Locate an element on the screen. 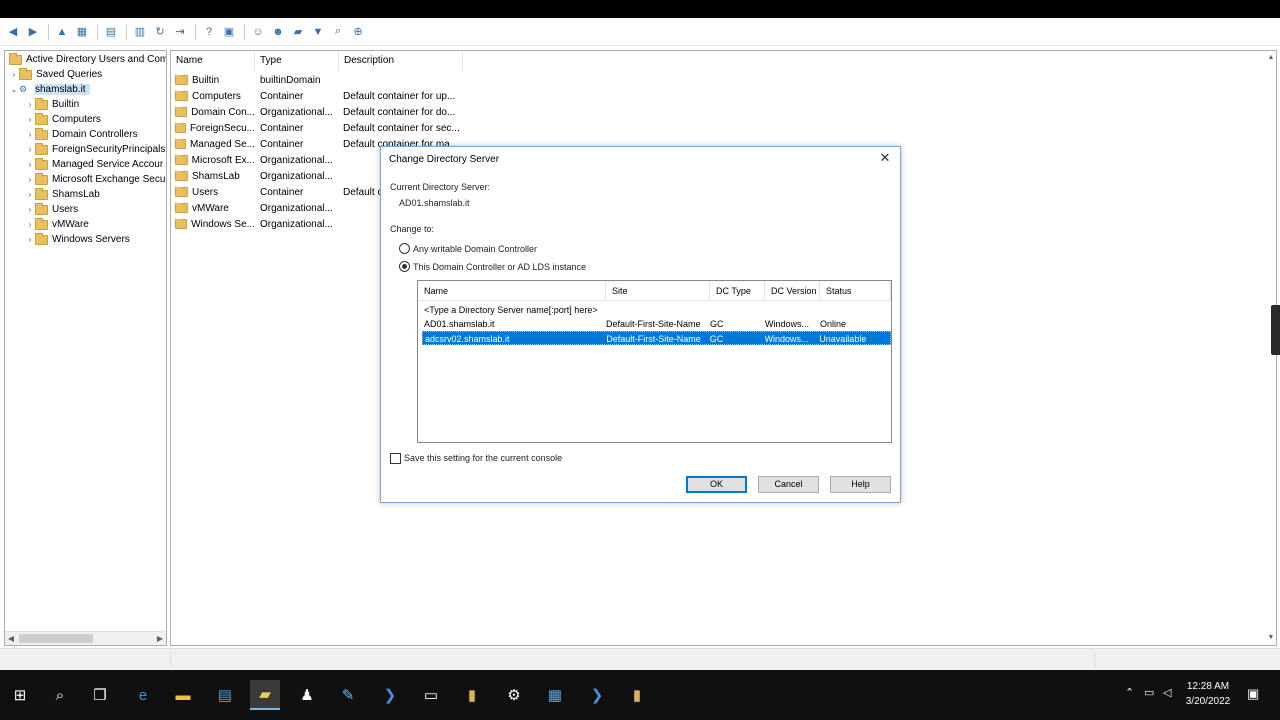 This screenshot has height=720, width=1280. column-header-dc-type: DC Type is located at coordinates (737, 291).